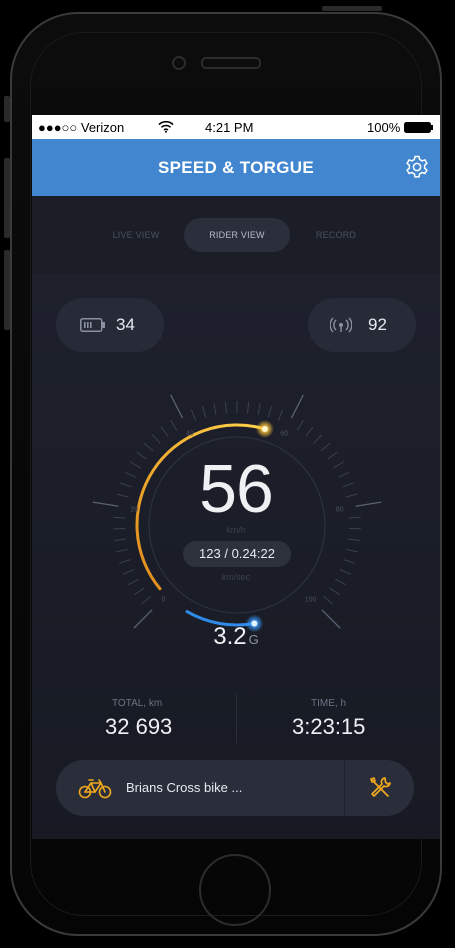  What do you see at coordinates (264, 428) in the screenshot?
I see `speed-indicator` at bounding box center [264, 428].